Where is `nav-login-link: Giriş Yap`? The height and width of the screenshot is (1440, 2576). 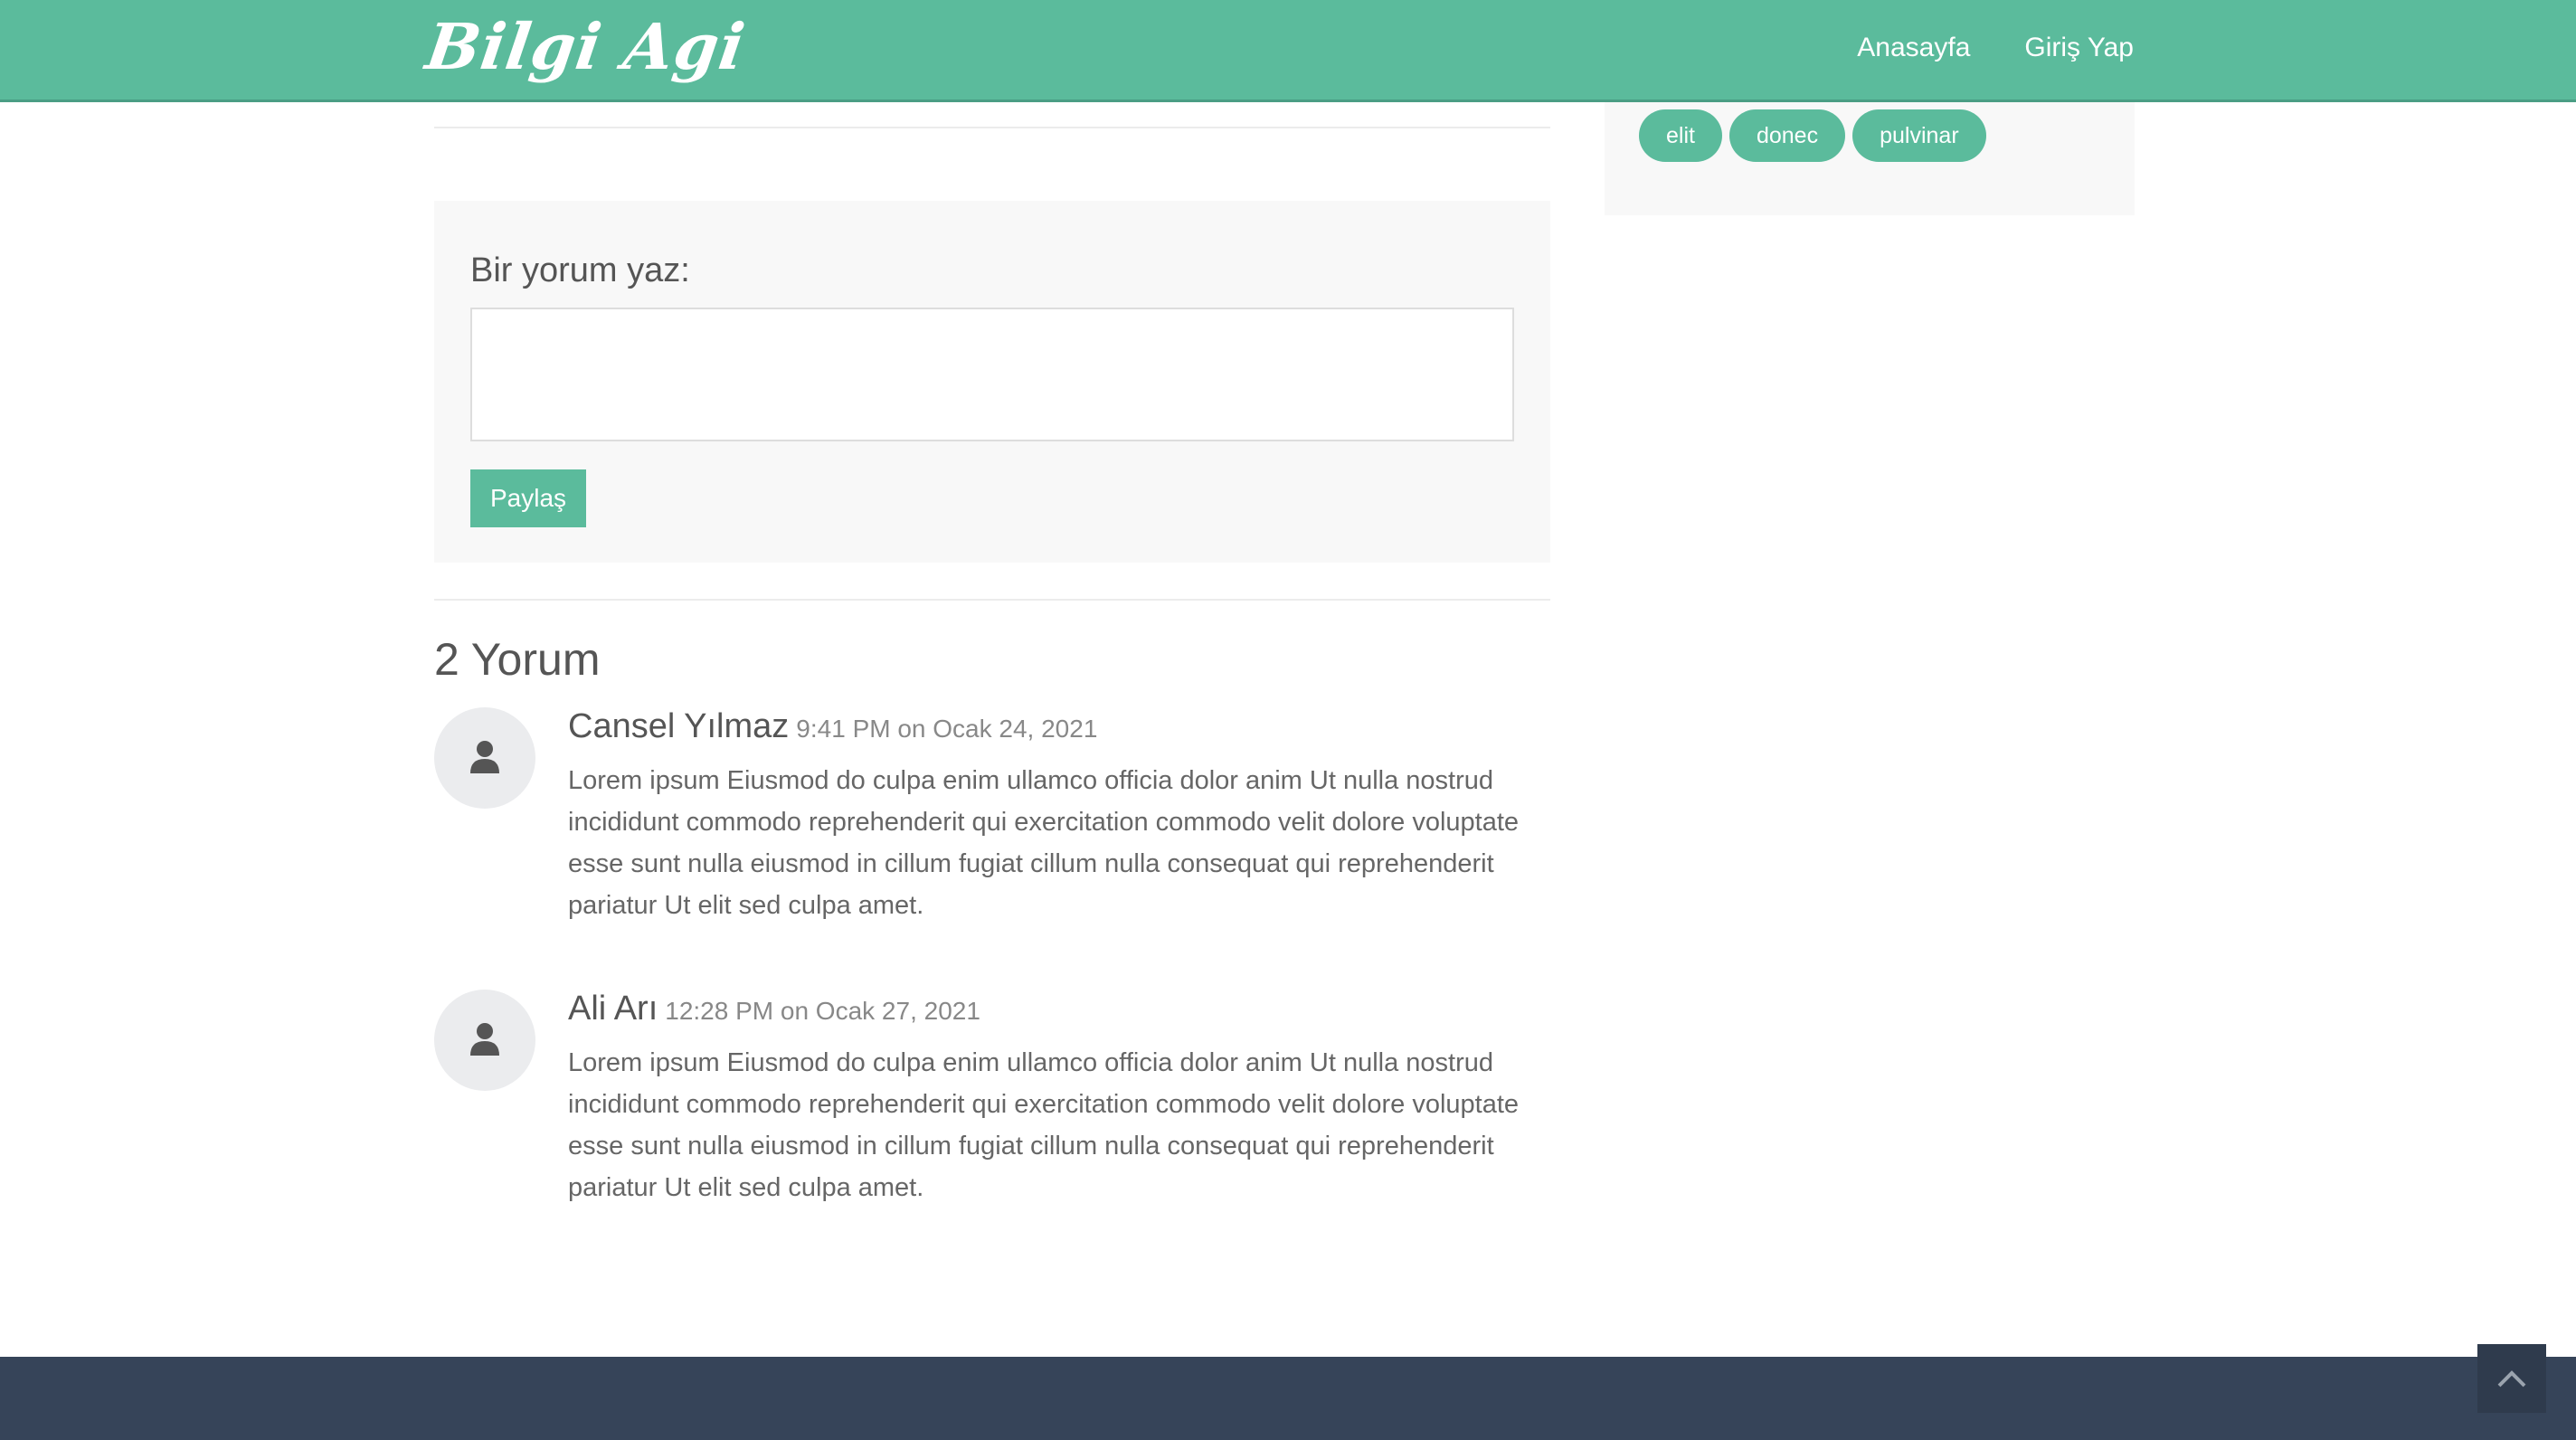 nav-login-link: Giriş Yap is located at coordinates (2079, 48).